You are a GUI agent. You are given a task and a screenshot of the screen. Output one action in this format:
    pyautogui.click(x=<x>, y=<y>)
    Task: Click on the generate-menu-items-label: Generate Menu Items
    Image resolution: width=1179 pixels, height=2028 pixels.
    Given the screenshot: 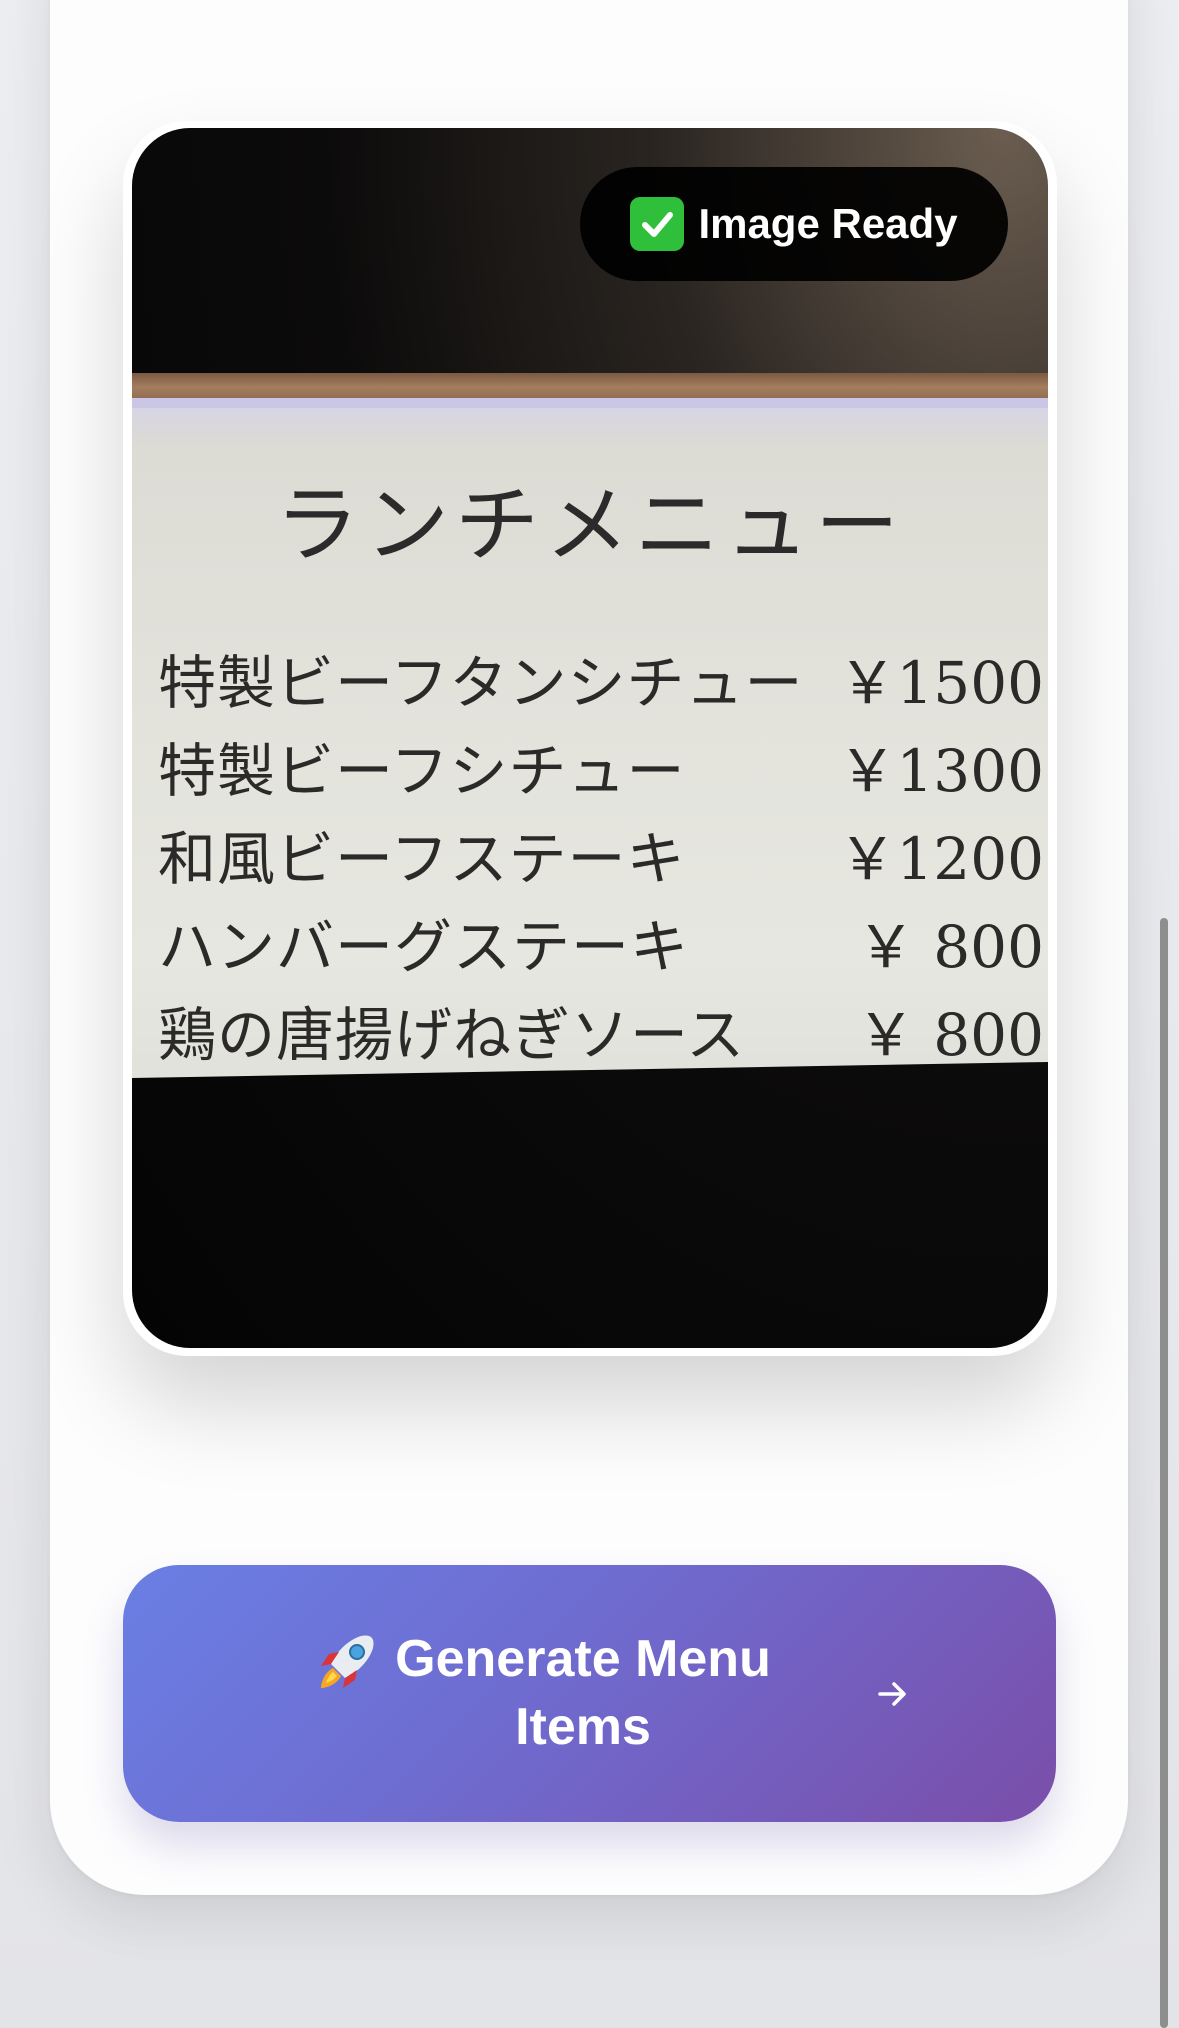 What is the action you would take?
    pyautogui.click(x=583, y=1693)
    